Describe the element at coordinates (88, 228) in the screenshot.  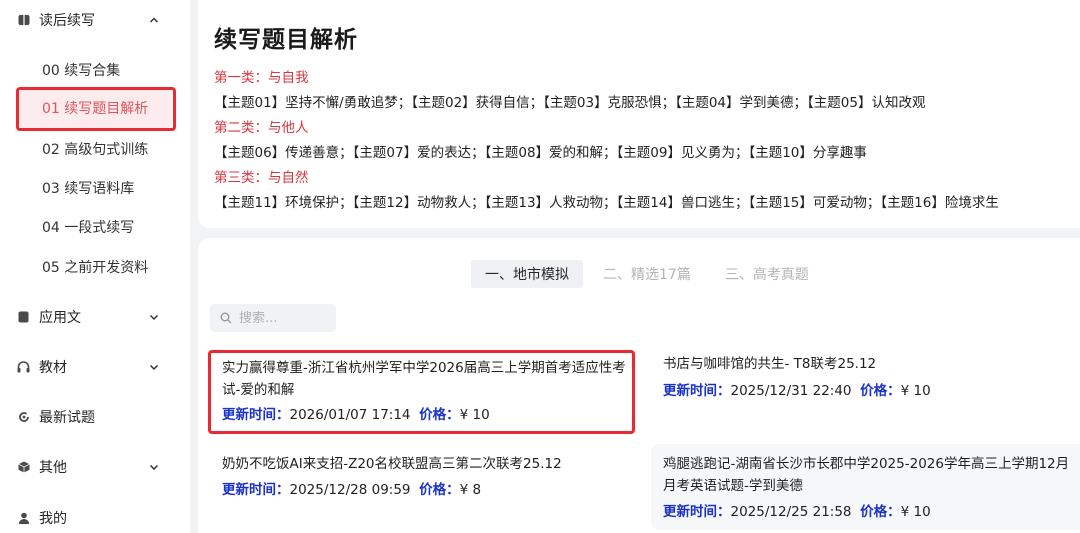
I see `sidebar-item-label: 04 一段式续写` at that location.